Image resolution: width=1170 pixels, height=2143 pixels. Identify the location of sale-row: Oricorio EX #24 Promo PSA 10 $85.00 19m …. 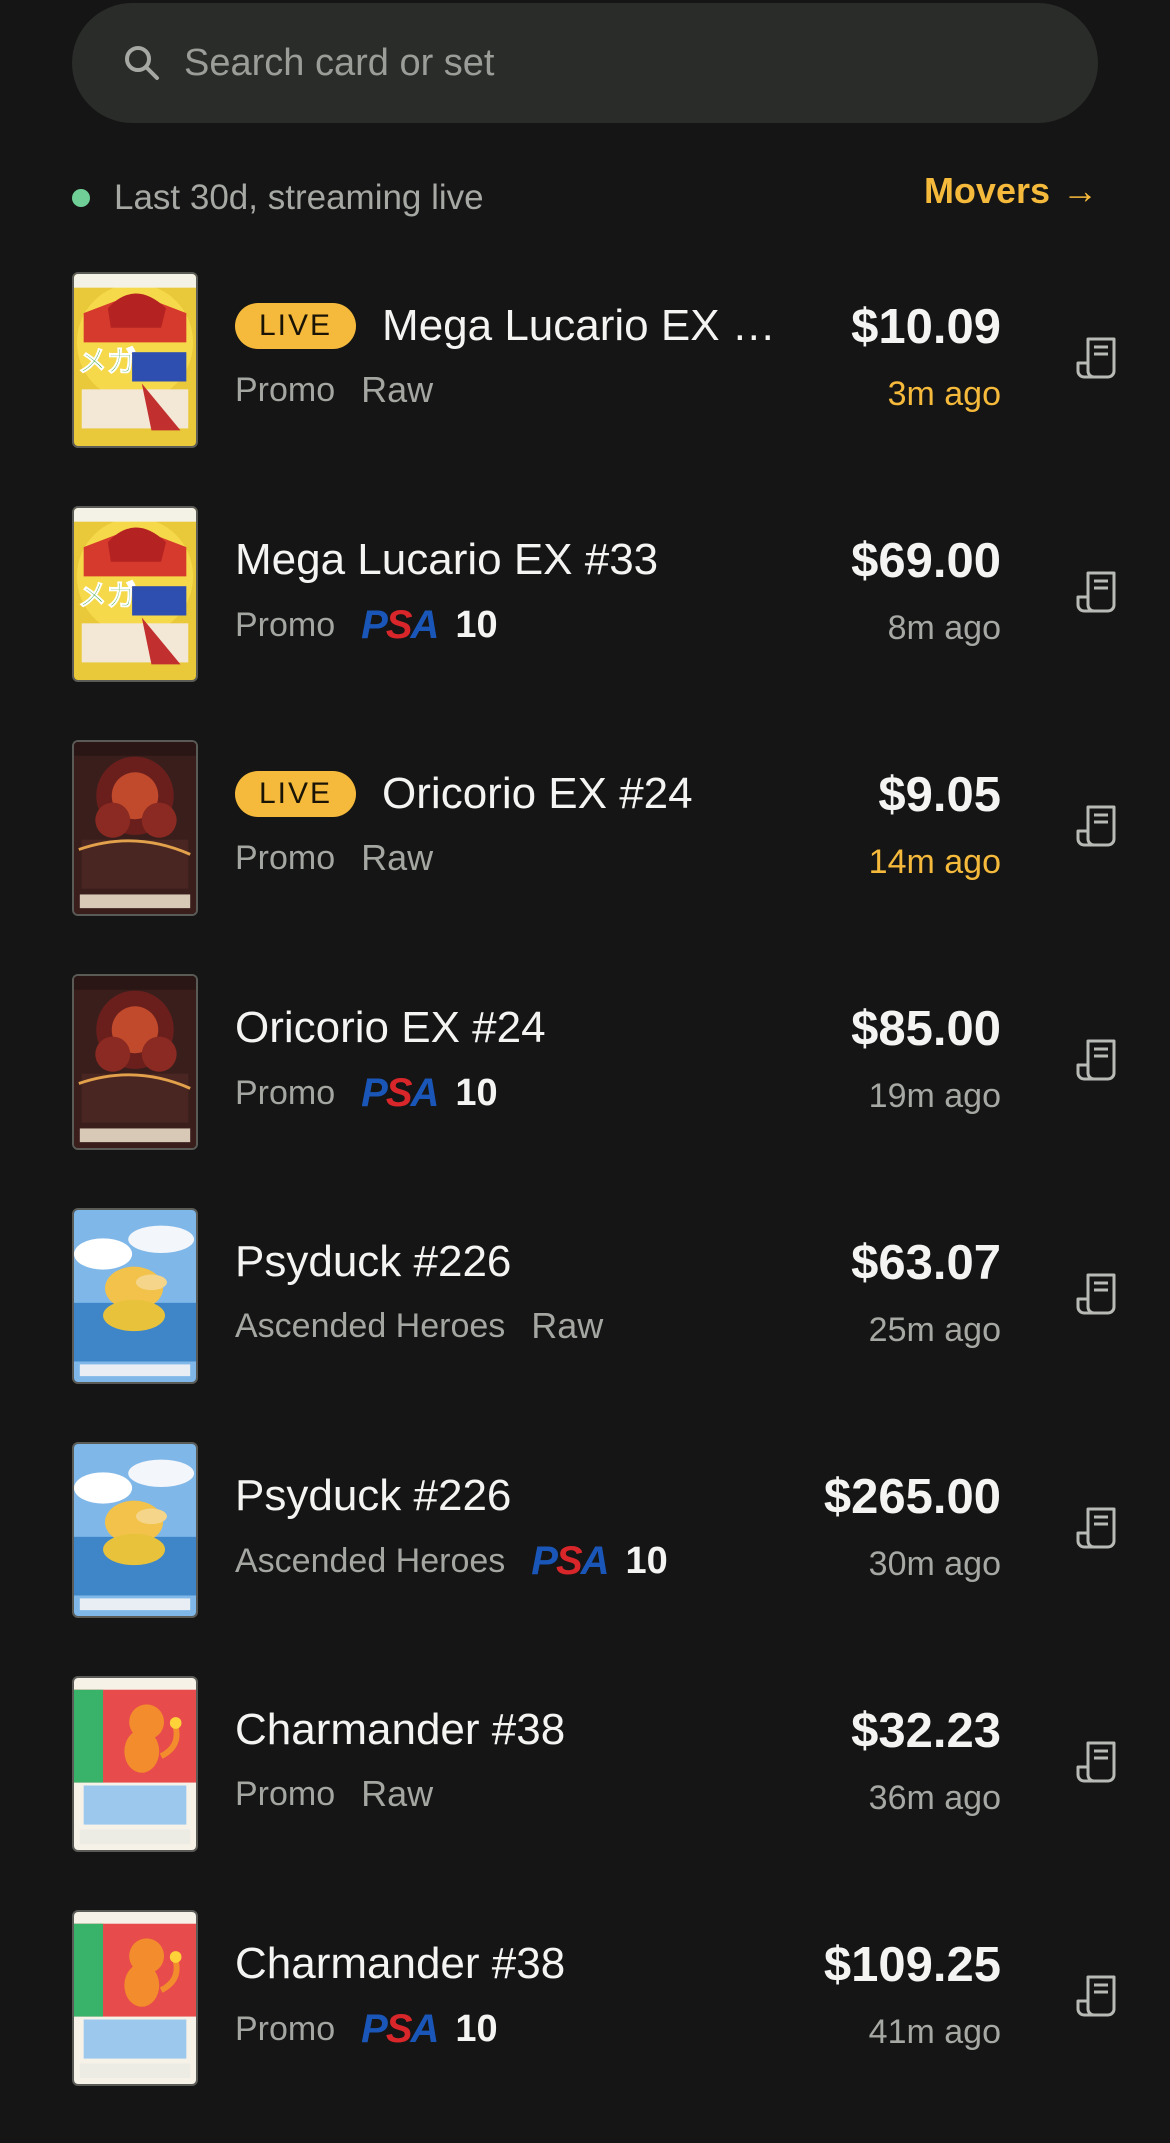
(585, 1090).